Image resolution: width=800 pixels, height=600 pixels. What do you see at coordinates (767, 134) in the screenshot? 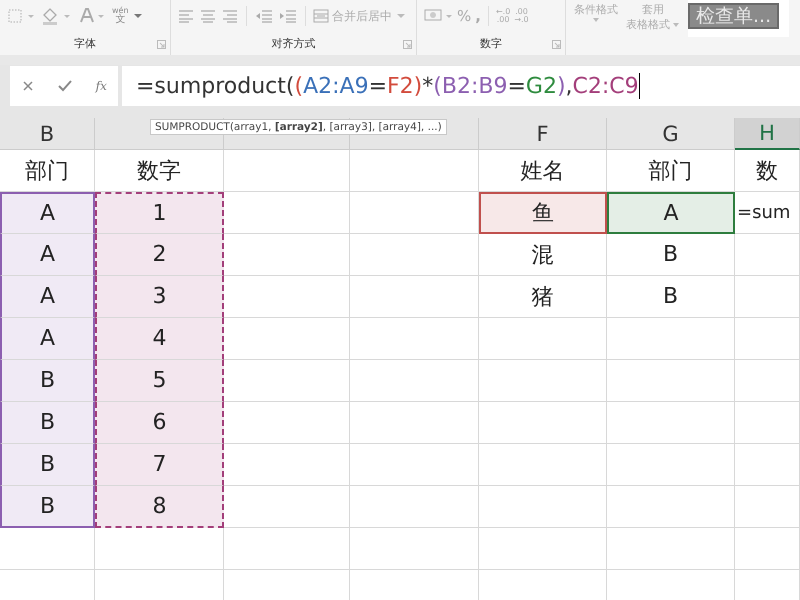
I see `column-header: H` at bounding box center [767, 134].